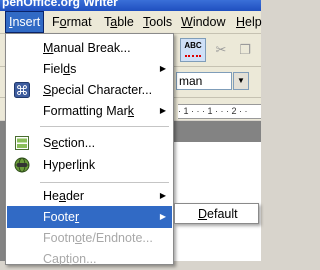  I want to click on menu-bar: Insert Format Table Tools Window Help, so click(131, 22).